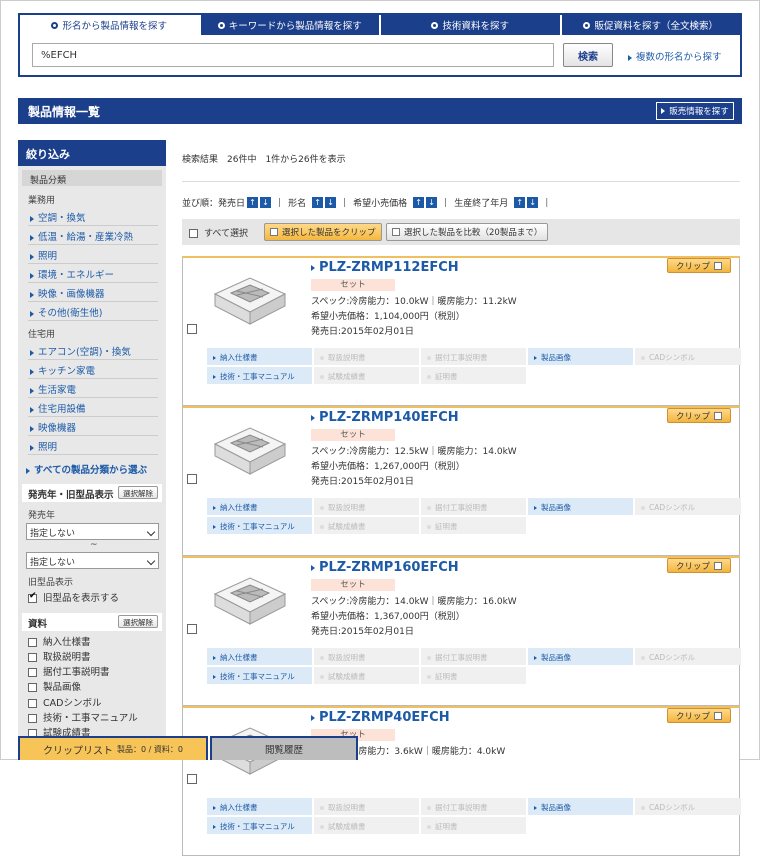 Image resolution: width=760 pixels, height=856 pixels. What do you see at coordinates (93, 407) in the screenshot?
I see `category-link: 住宅用設備` at bounding box center [93, 407].